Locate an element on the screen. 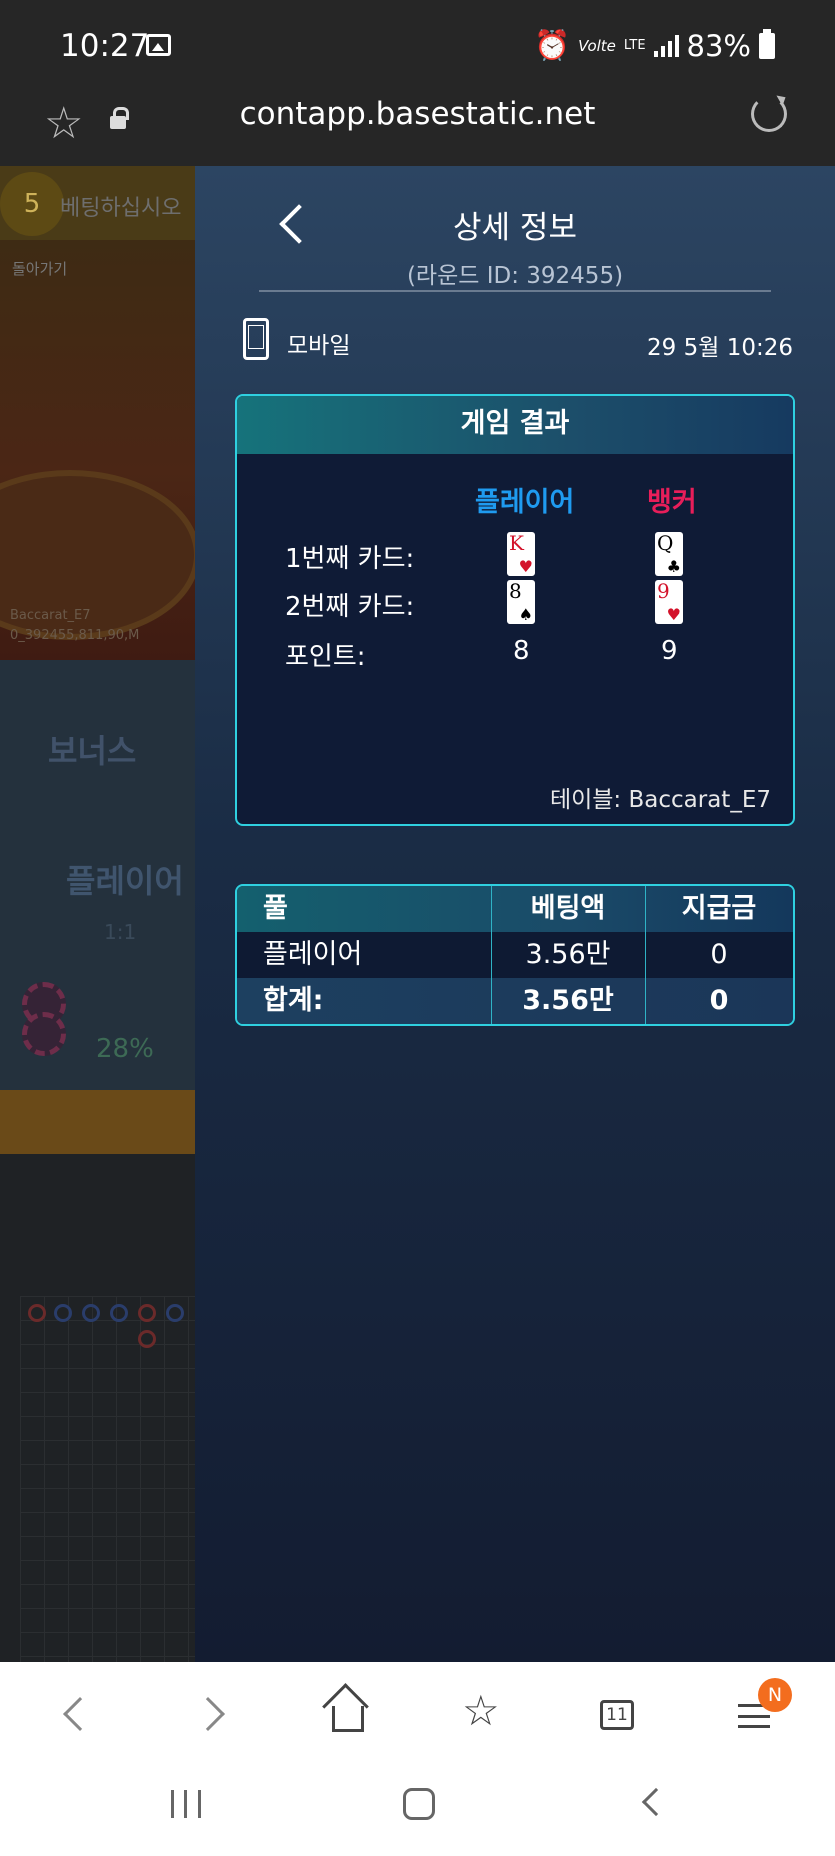  banker-card-2: 9 ♥ is located at coordinates (669, 602).